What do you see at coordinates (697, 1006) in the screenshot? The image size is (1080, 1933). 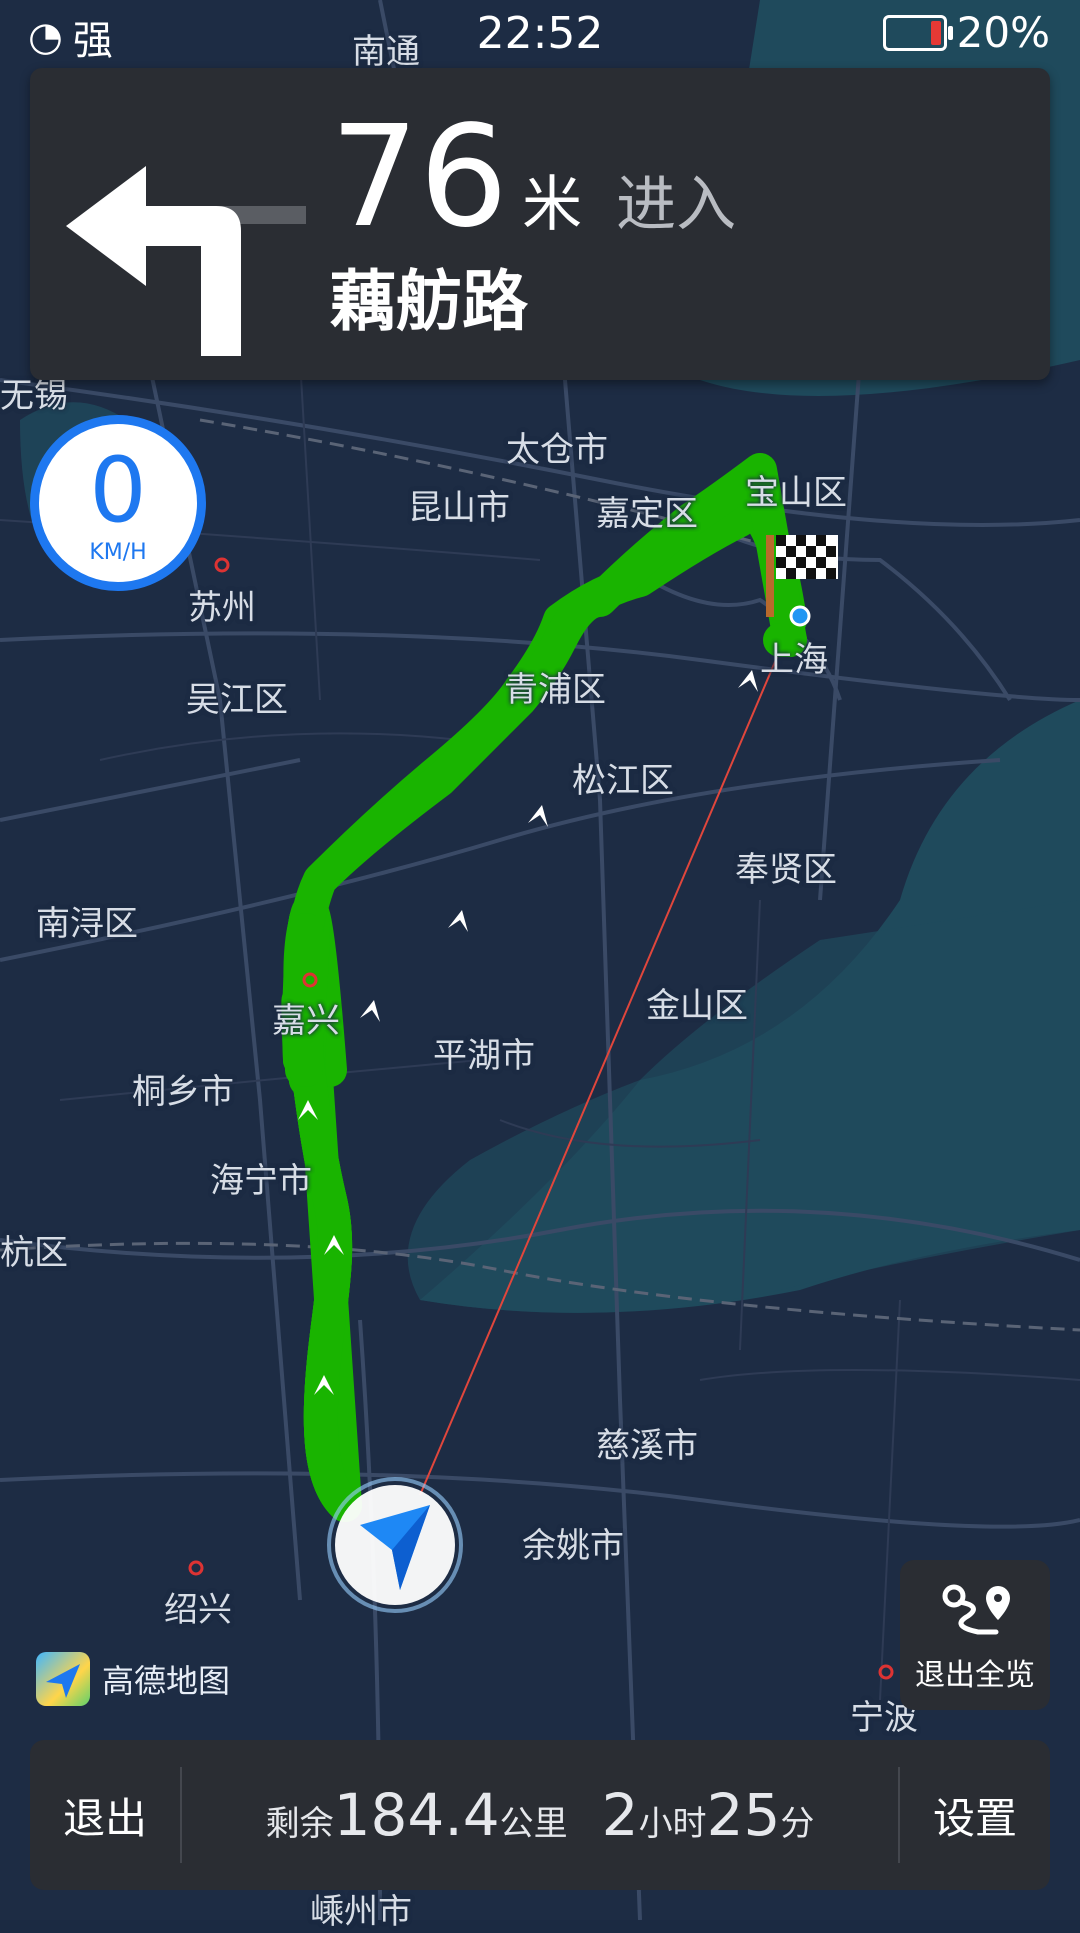 I see `map-label-jinshan: 金山区` at bounding box center [697, 1006].